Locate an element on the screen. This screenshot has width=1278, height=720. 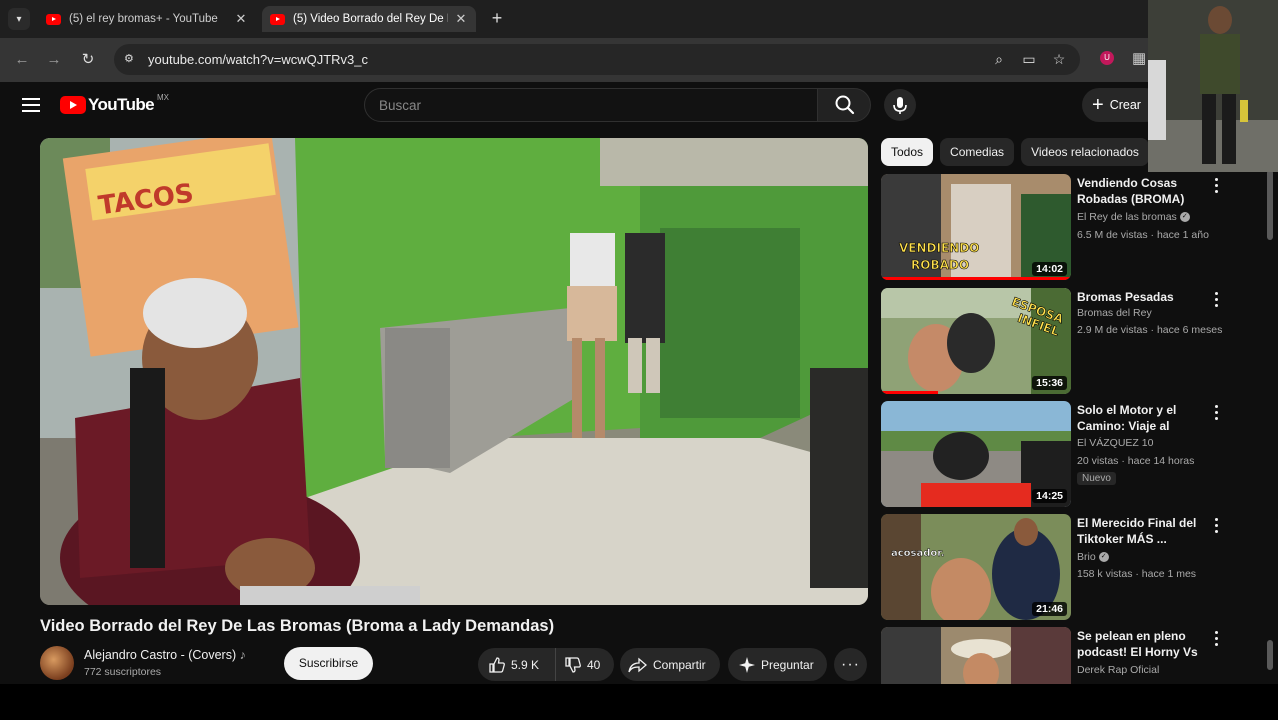
video-thumbnail: acosador. 21:46 is located at coordinates (976, 567).